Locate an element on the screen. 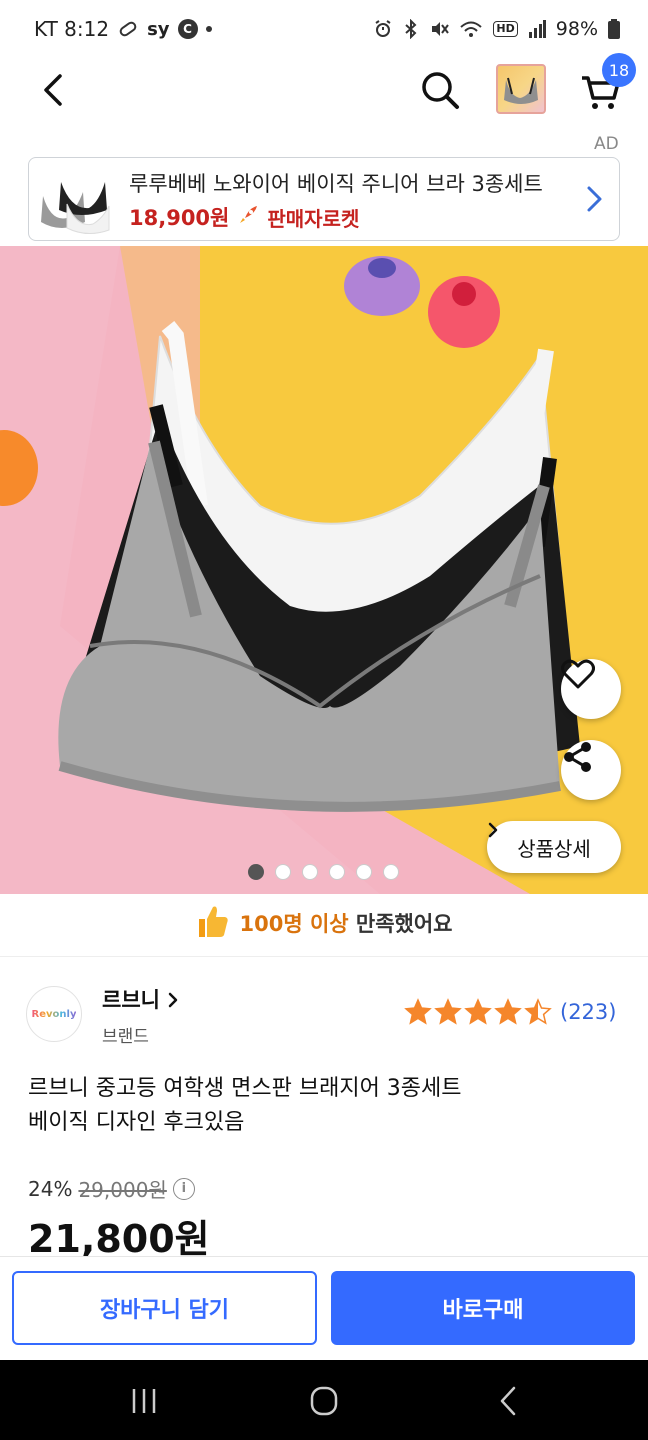 Image resolution: width=648 pixels, height=1440 pixels. back-button is located at coordinates (56, 90).